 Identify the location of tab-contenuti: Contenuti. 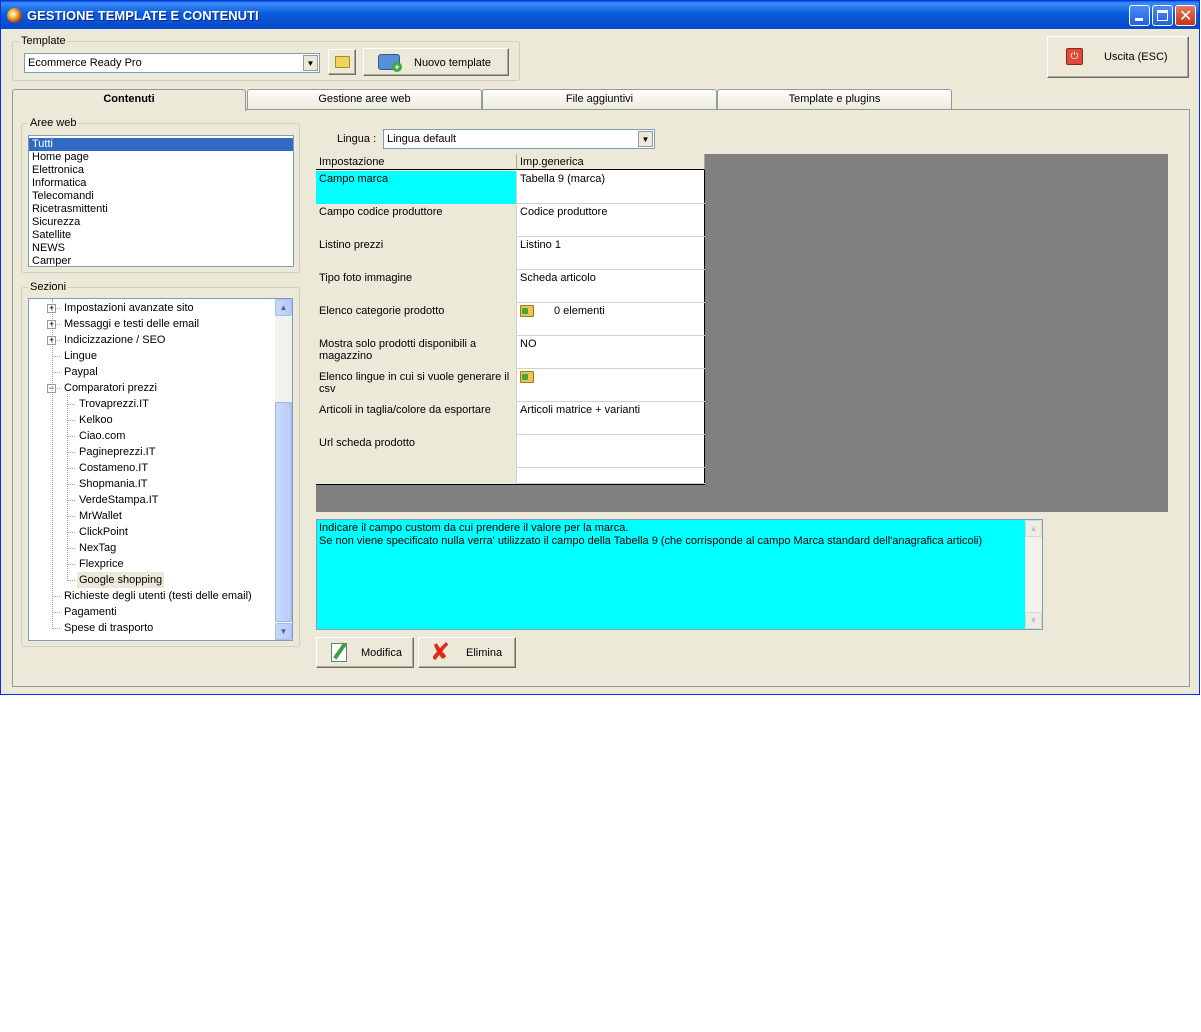
(129, 100).